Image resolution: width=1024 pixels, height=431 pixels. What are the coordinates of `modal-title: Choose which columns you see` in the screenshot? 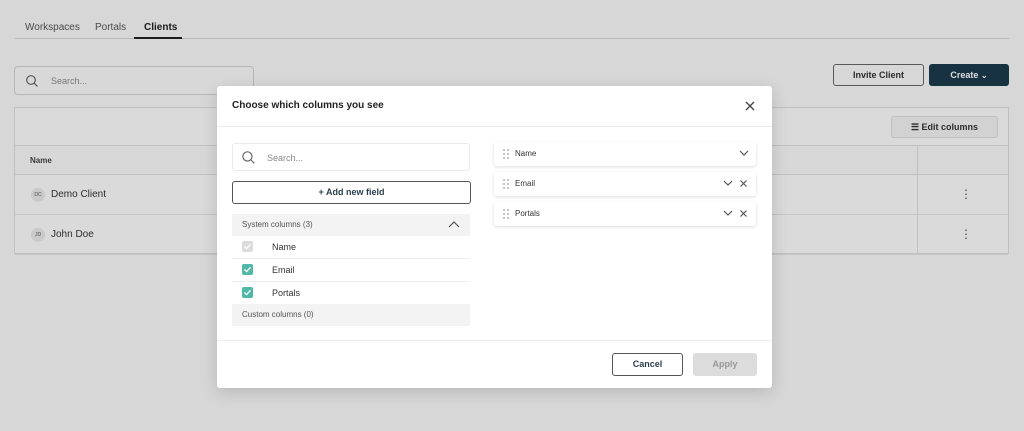 It's located at (308, 105).